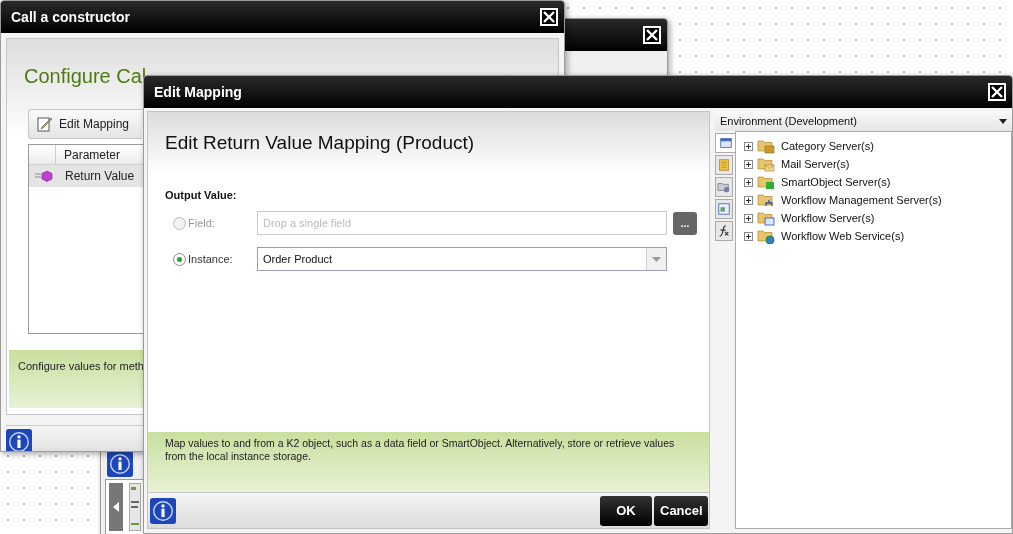  I want to click on info-text: Map values to and from a K2 object, such as a data field or SmartObject. Alternatively, store or retrieve values from the local instance storage., so click(428, 462).